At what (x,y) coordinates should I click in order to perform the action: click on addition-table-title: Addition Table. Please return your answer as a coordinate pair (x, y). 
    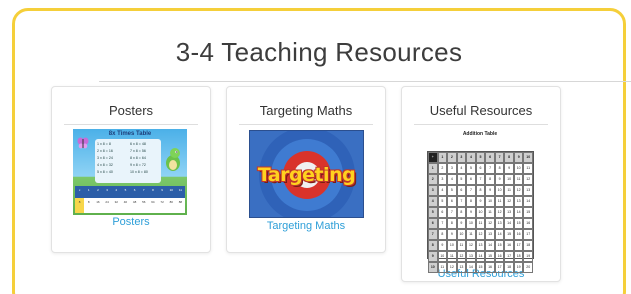
    Looking at the image, I should click on (480, 134).